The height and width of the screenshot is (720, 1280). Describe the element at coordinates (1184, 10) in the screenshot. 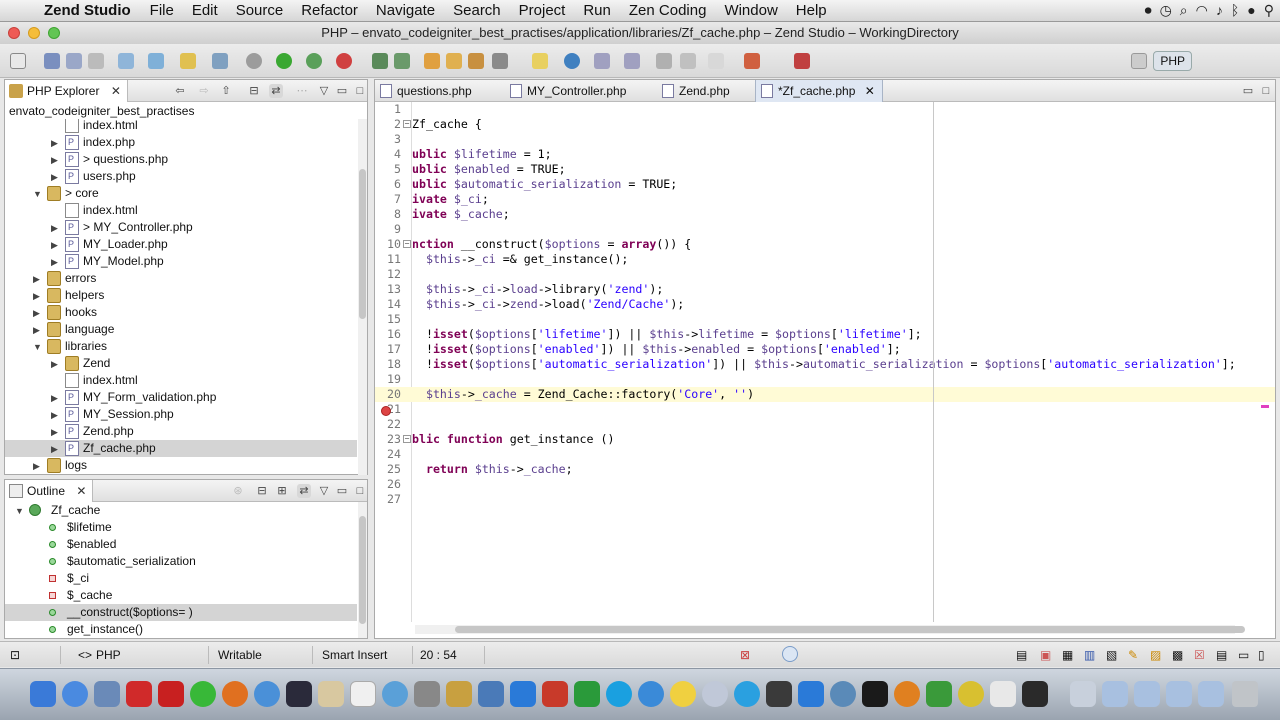

I see `spotlight-search-icon: ⌕` at that location.